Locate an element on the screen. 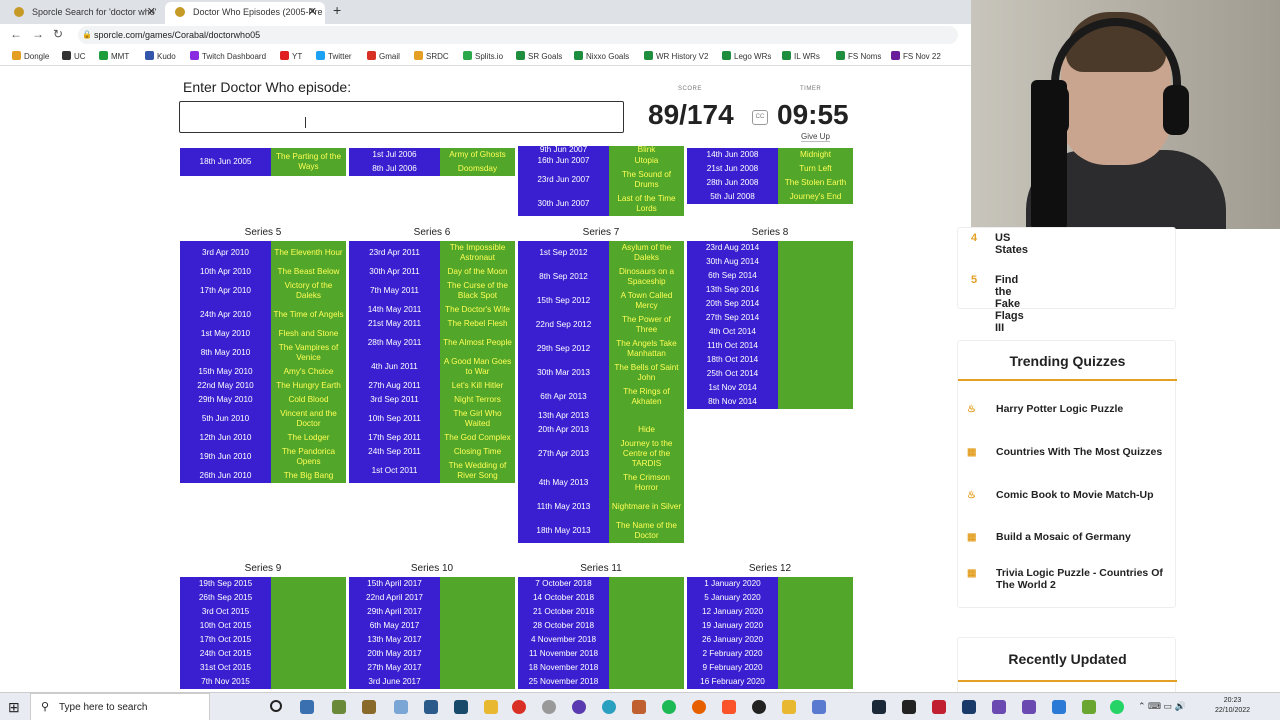  bookmark-item: Gmail is located at coordinates (383, 56).